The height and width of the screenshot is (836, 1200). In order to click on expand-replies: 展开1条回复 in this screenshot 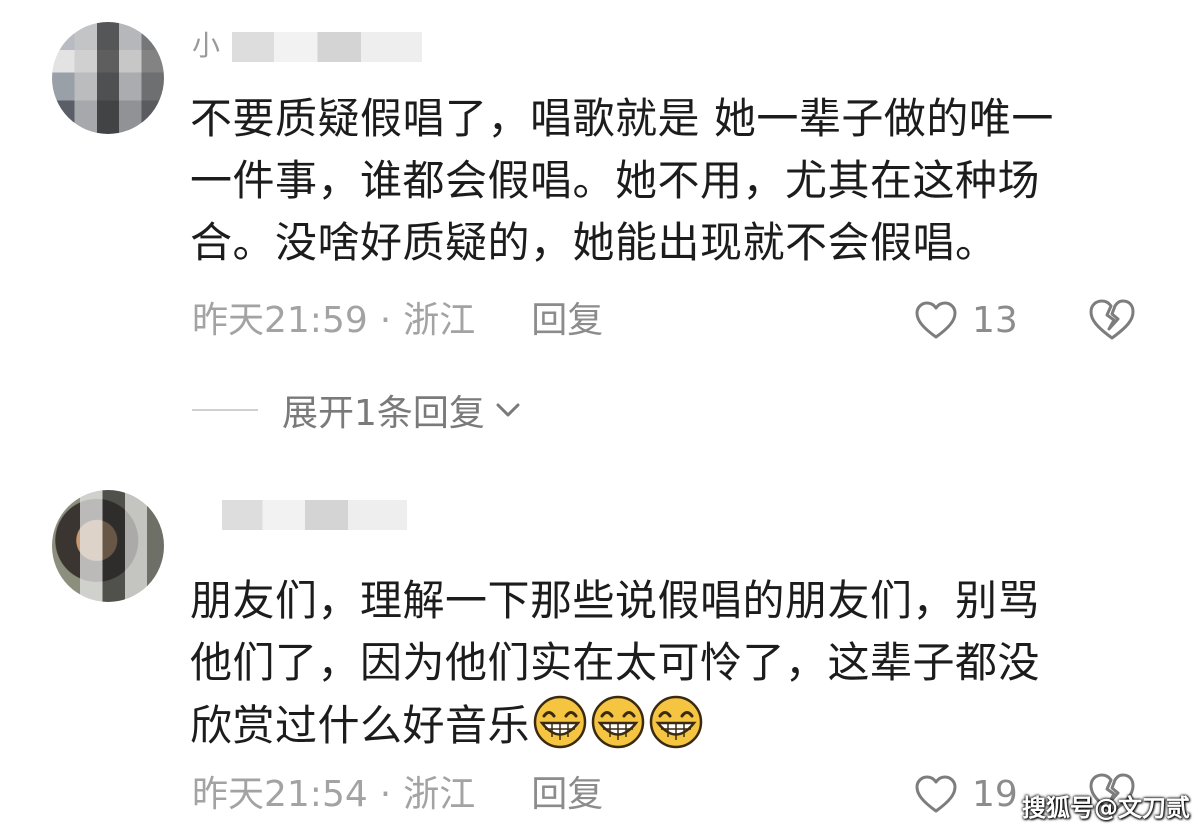, I will do `click(357, 410)`.